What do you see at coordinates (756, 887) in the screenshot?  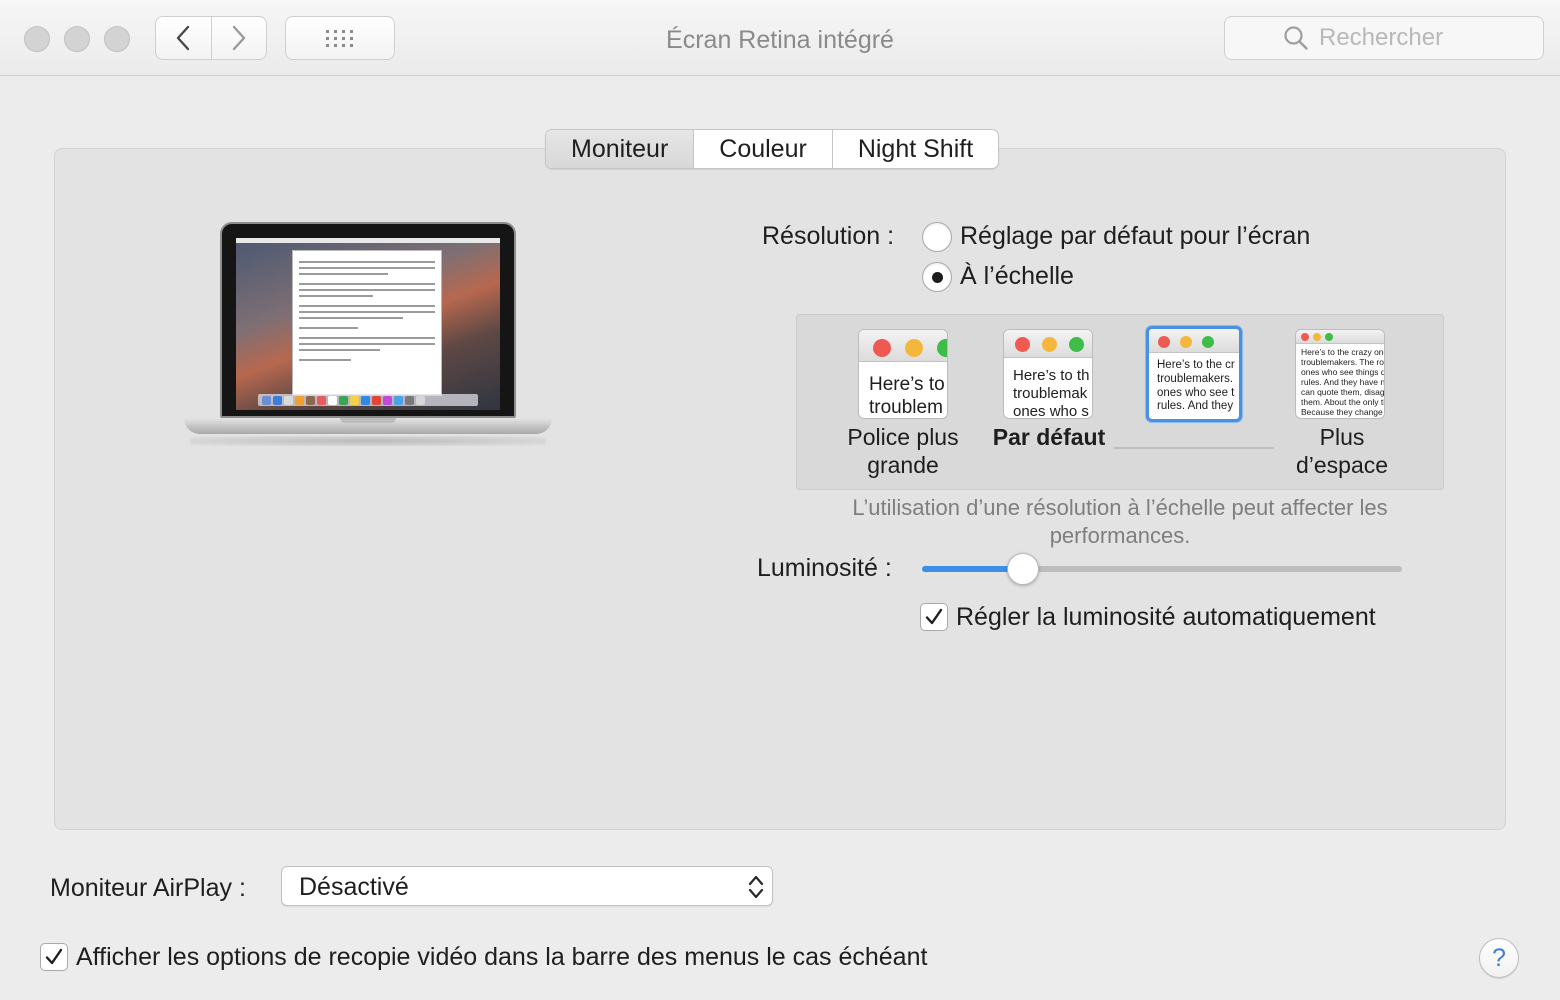 I see `up-down-chevron-icon` at bounding box center [756, 887].